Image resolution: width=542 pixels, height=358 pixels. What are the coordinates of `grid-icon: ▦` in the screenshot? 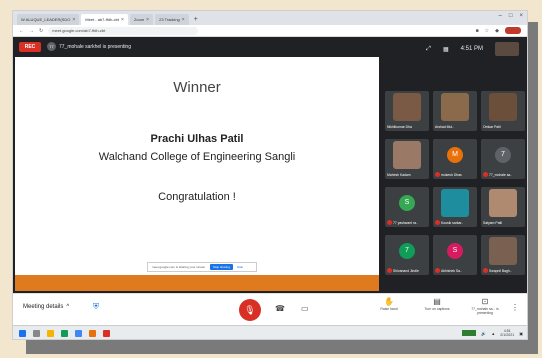 It's located at (446, 49).